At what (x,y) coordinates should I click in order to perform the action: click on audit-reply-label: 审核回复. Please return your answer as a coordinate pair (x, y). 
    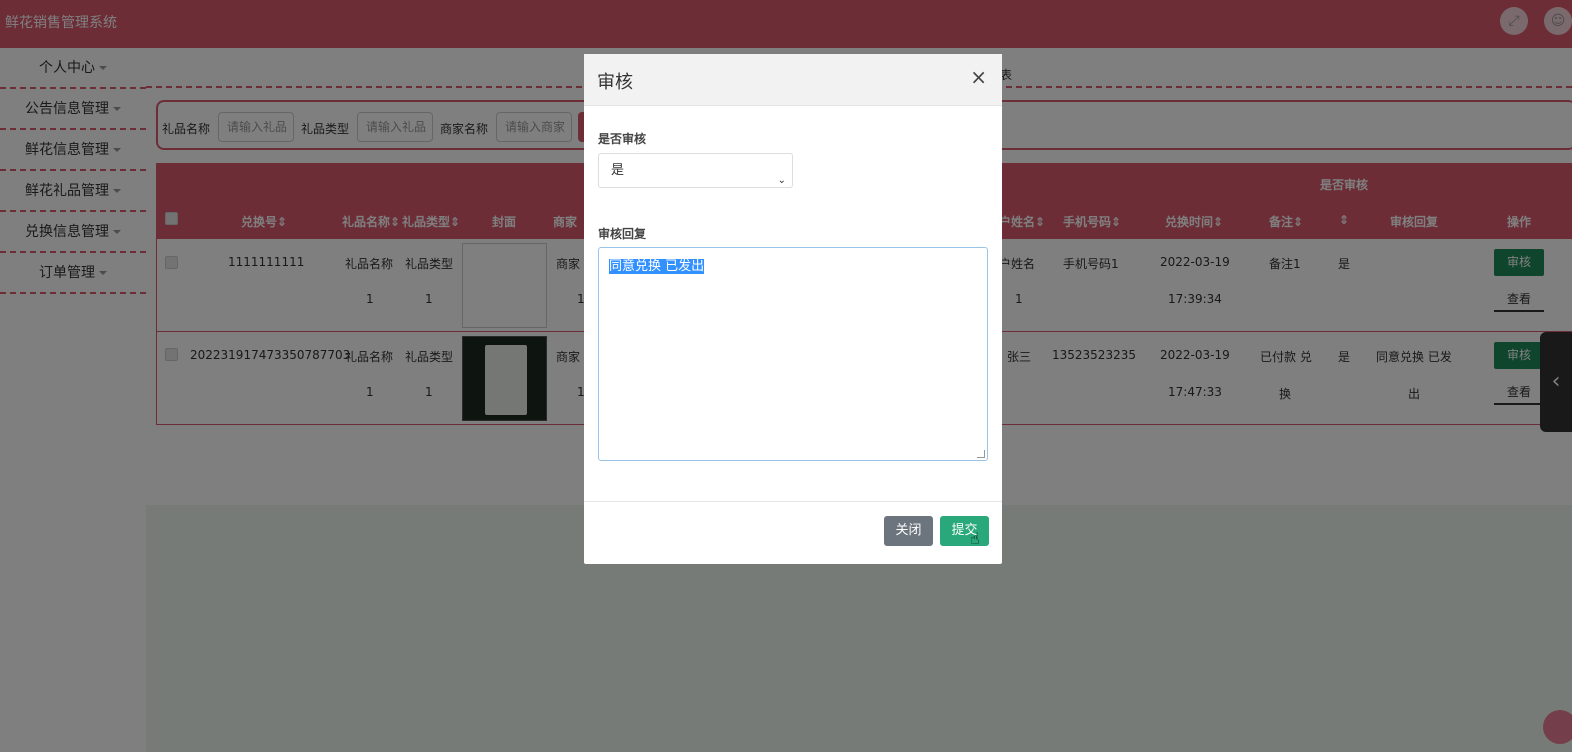
    Looking at the image, I should click on (622, 234).